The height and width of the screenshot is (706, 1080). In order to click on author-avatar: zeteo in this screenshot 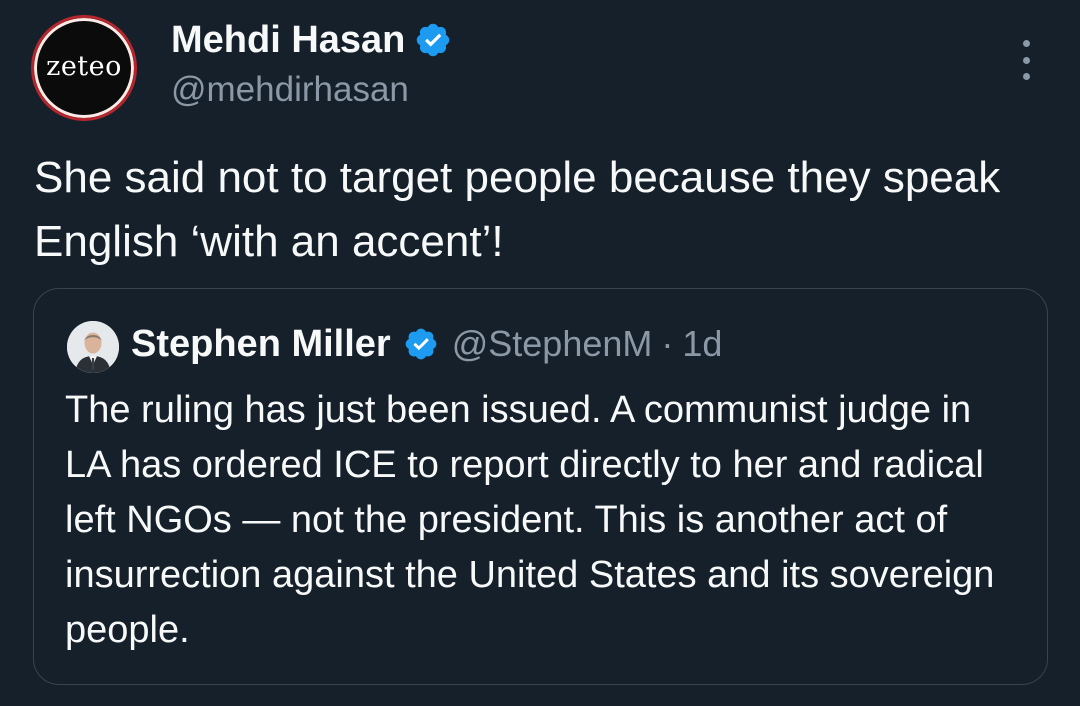, I will do `click(84, 68)`.